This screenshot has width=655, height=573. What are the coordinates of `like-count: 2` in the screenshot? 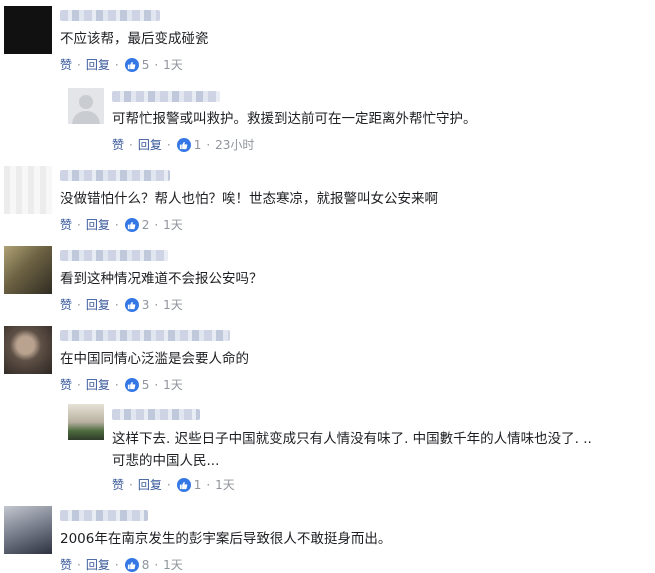 It's located at (146, 225).